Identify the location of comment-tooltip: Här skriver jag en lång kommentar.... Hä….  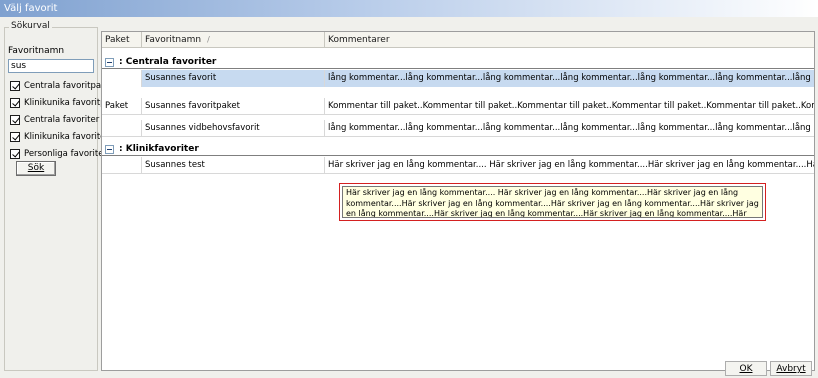
(552, 202).